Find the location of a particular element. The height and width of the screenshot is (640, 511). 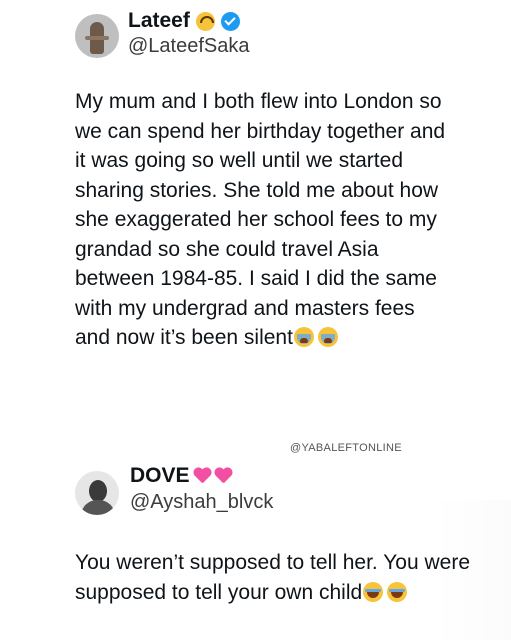

author-name: DOVE is located at coordinates (160, 476).